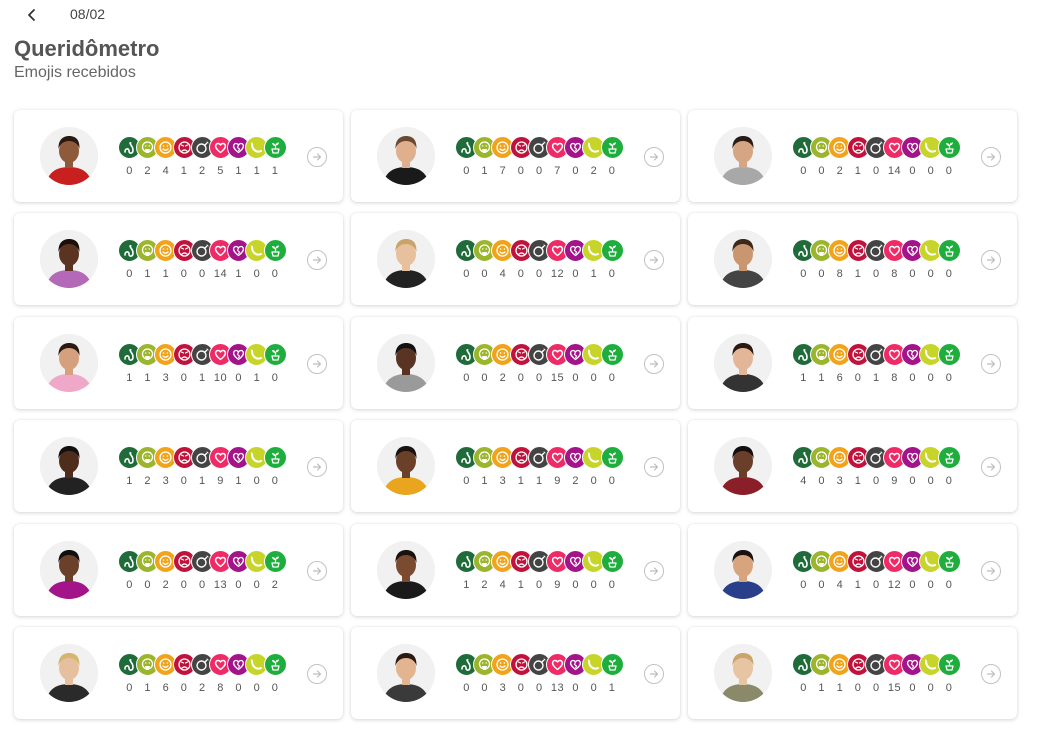  I want to click on participant-card: 0 0 2 0 0 13 0 0 2, so click(178, 570).